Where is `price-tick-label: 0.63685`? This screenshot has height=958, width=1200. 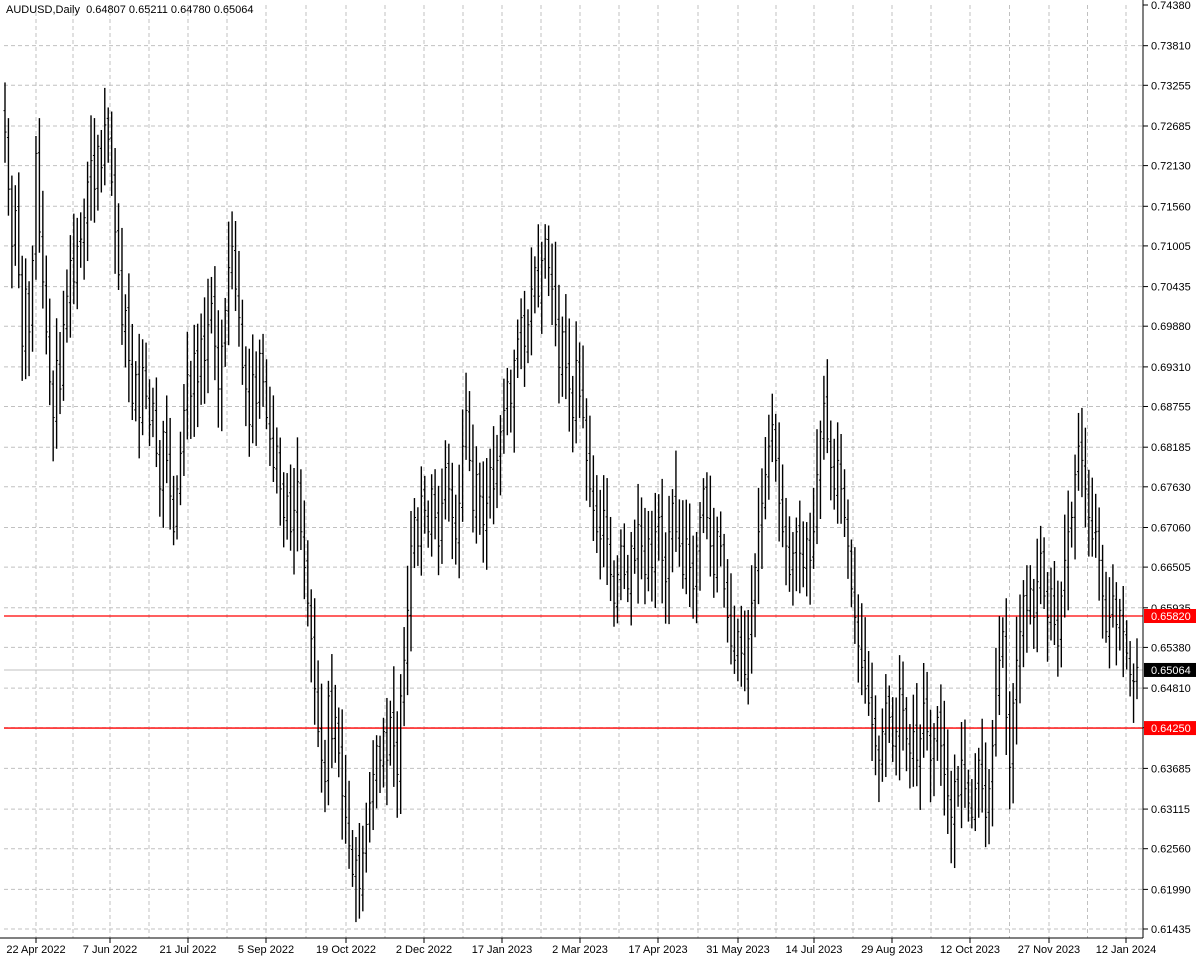
price-tick-label: 0.63685 is located at coordinates (1171, 769).